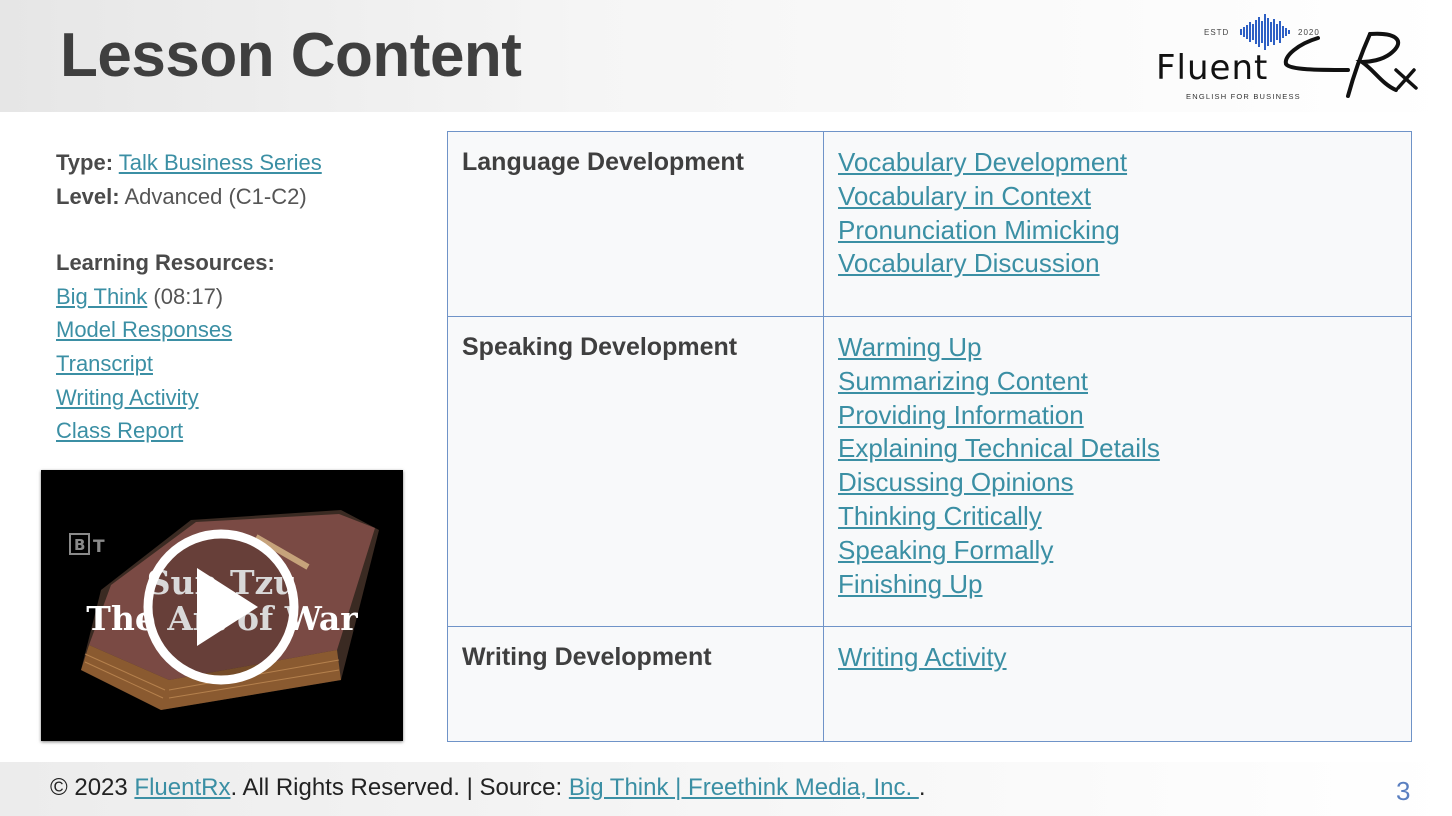 The height and width of the screenshot is (816, 1452). What do you see at coordinates (185, 296) in the screenshot?
I see `resource-duration: (08:17)` at bounding box center [185, 296].